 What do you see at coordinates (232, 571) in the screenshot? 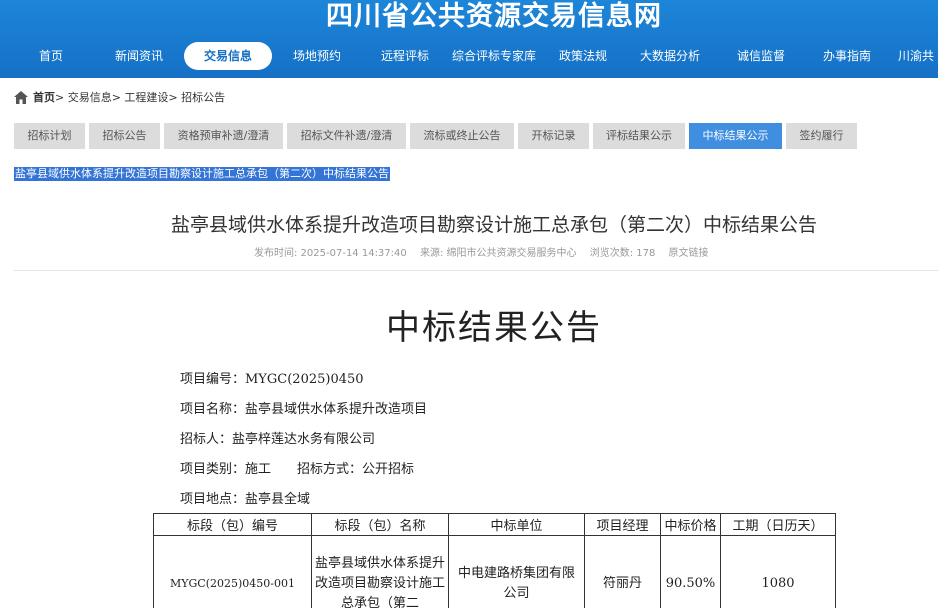
I see `cell-lot-code: MYGC(2025)0450-001` at bounding box center [232, 571].